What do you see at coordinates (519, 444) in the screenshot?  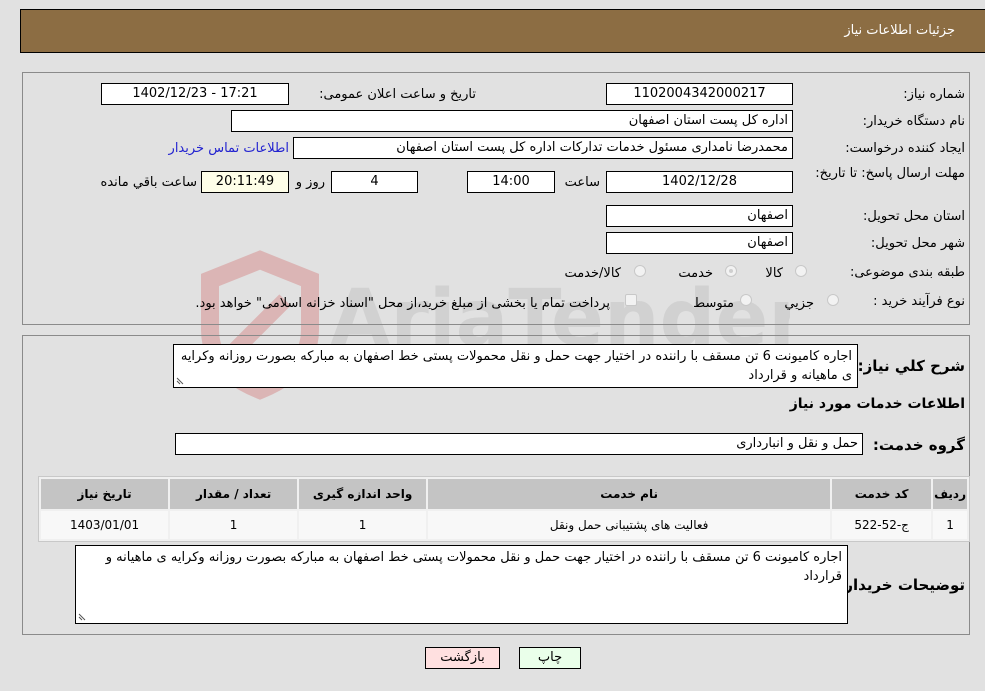 I see `service-group-field: حمل و نقل و انبارداری` at bounding box center [519, 444].